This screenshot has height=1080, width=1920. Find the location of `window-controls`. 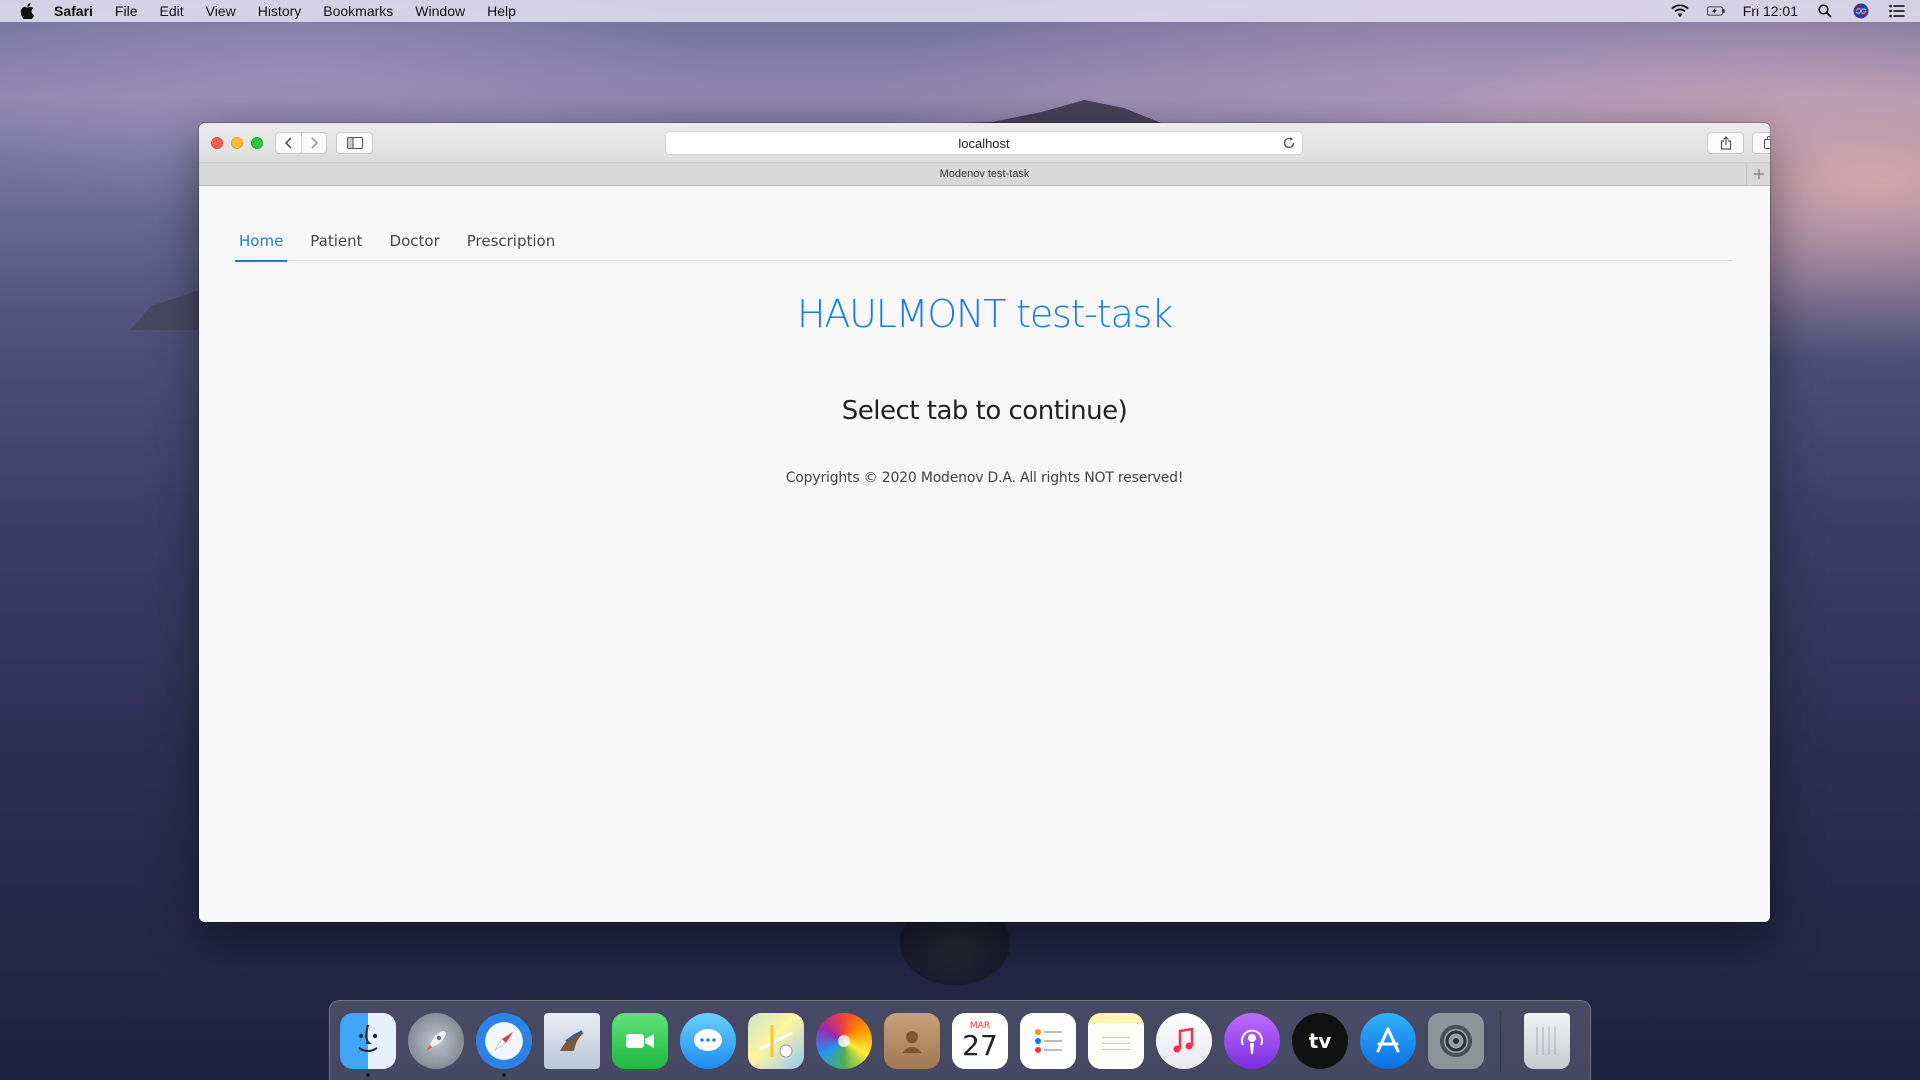

window-controls is located at coordinates (237, 143).